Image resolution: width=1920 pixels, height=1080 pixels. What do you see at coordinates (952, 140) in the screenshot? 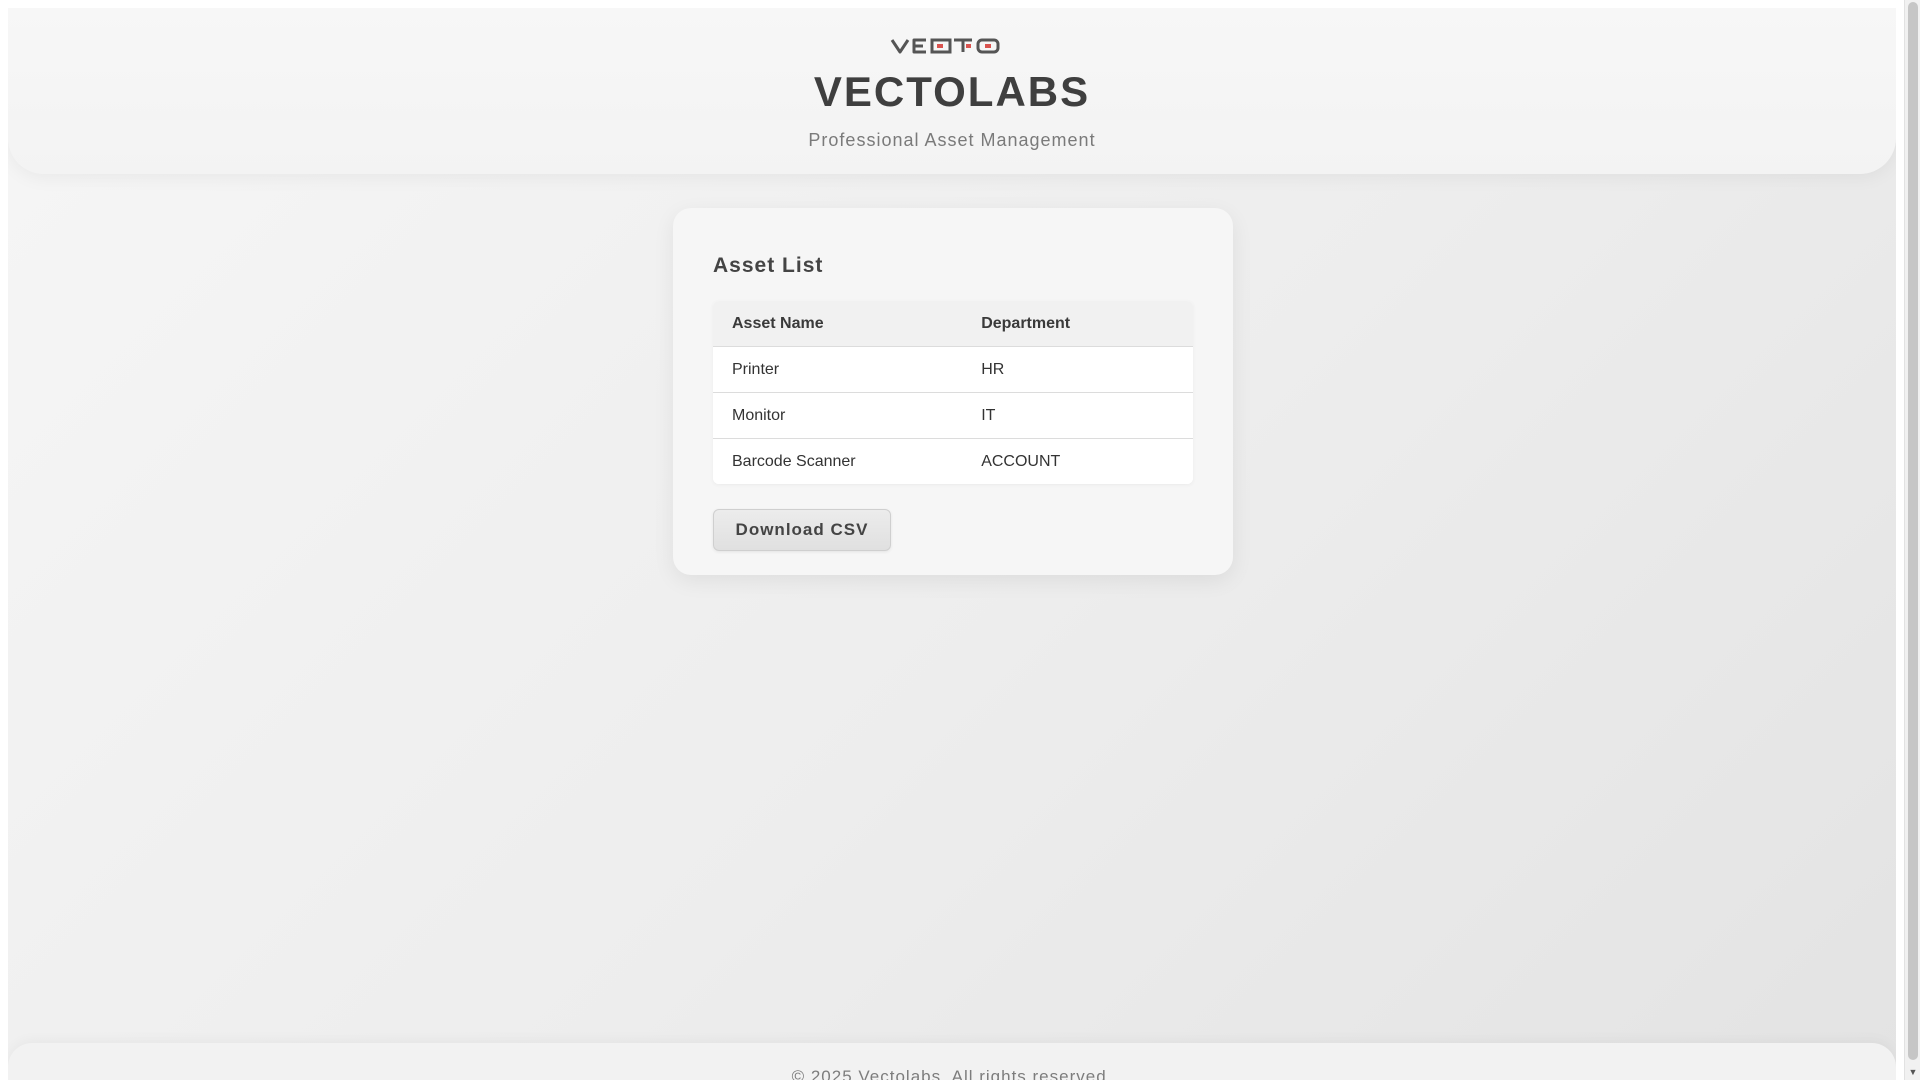
I see `brand-tagline: Professional Asset Management` at bounding box center [952, 140].